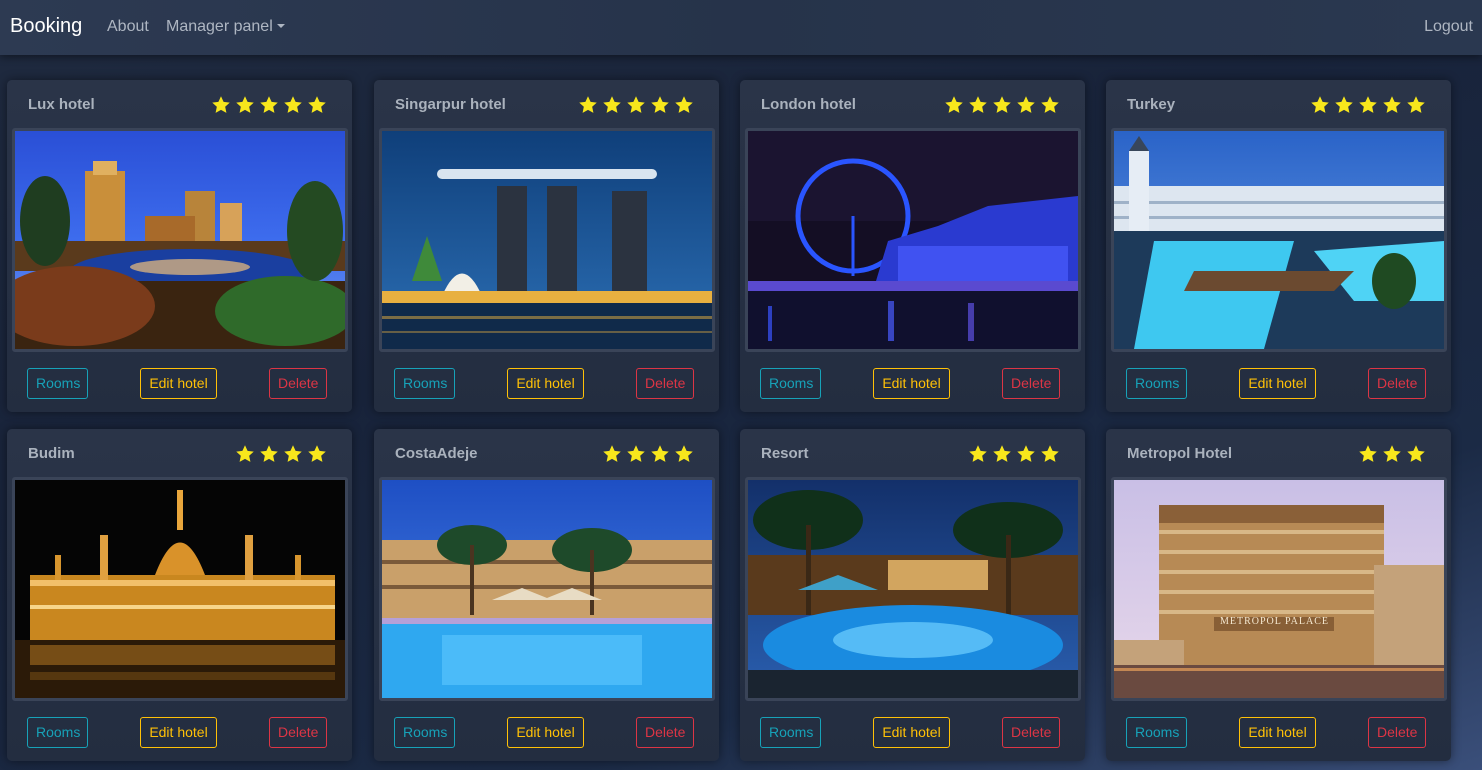  I want to click on hotel-name: Resort, so click(785, 453).